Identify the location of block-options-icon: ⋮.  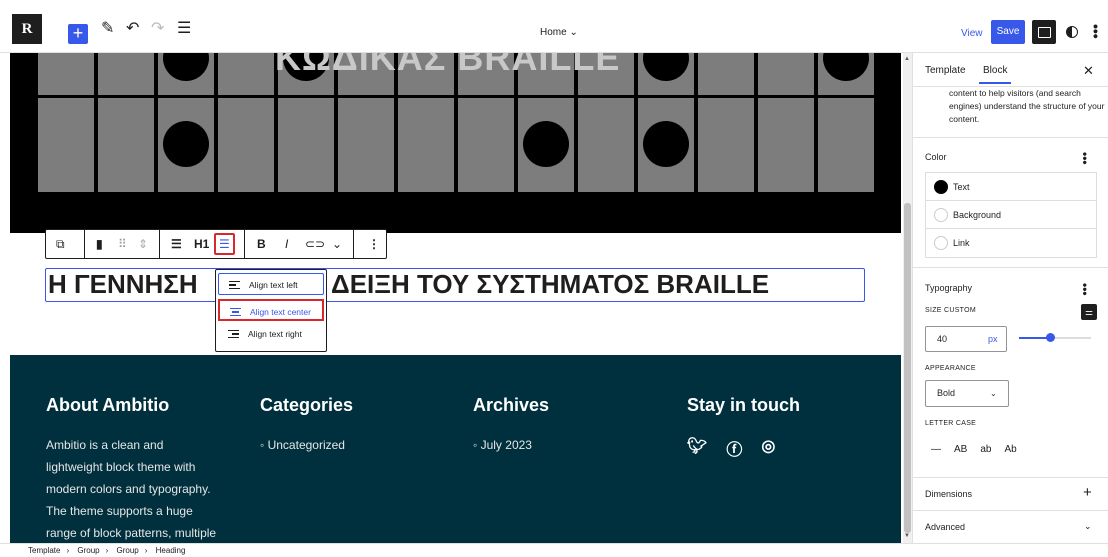
(374, 244).